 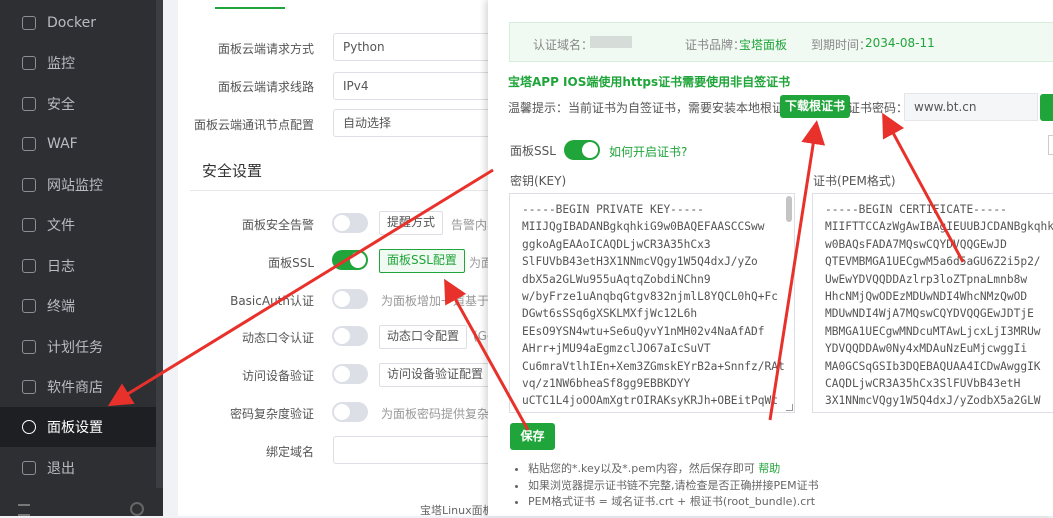 I want to click on alert-method-button: 提醒方式, so click(x=411, y=223).